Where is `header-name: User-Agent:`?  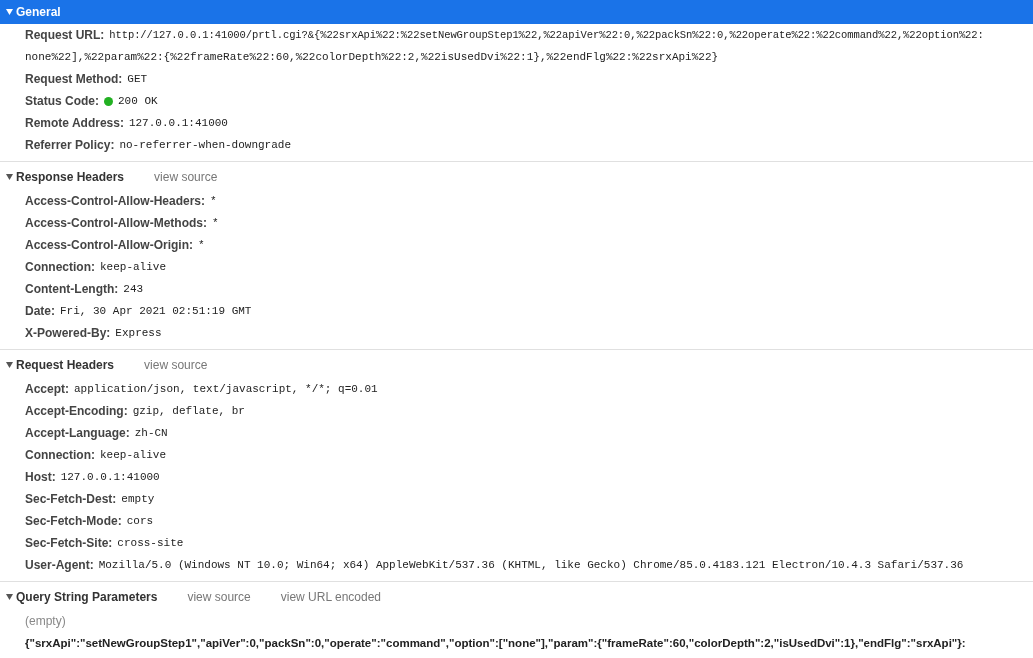 header-name: User-Agent: is located at coordinates (59, 565).